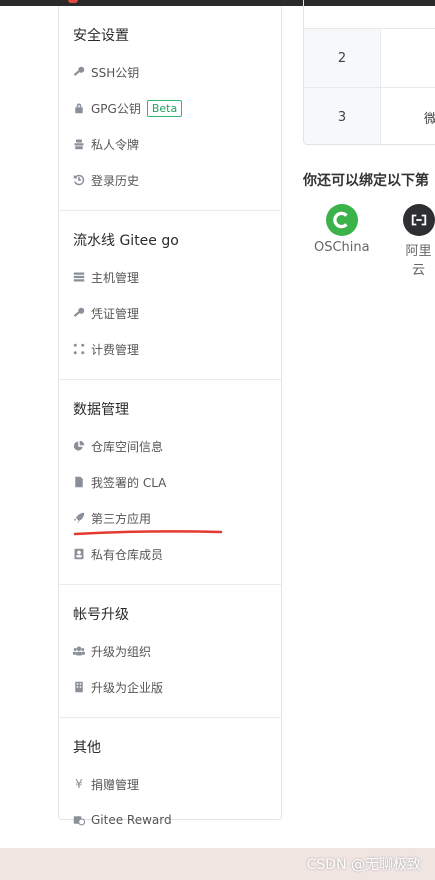  What do you see at coordinates (127, 554) in the screenshot?
I see `sidebar-item-label: 私有仓库成员` at bounding box center [127, 554].